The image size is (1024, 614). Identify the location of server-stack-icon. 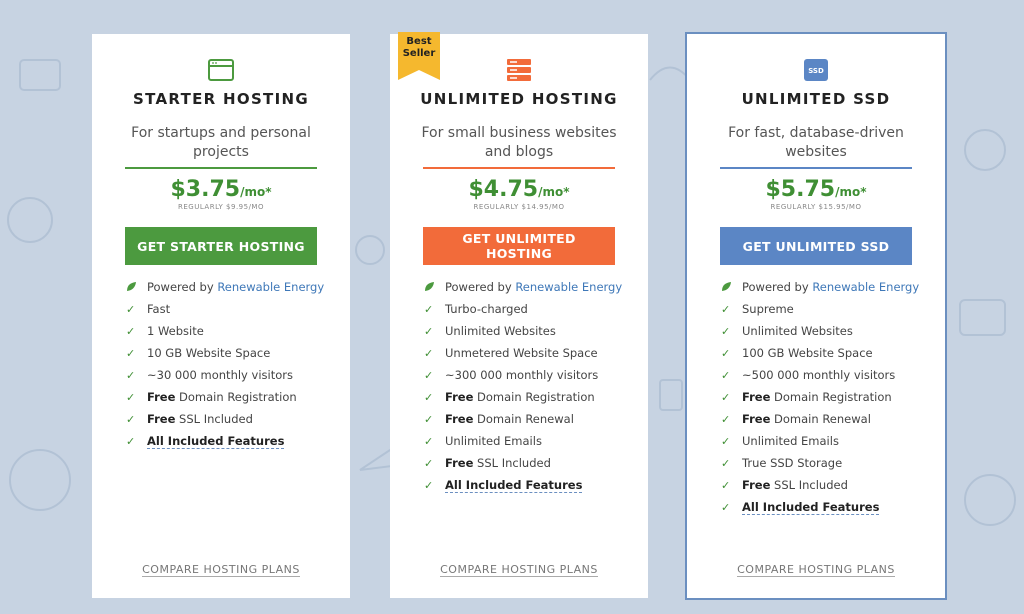
(519, 70).